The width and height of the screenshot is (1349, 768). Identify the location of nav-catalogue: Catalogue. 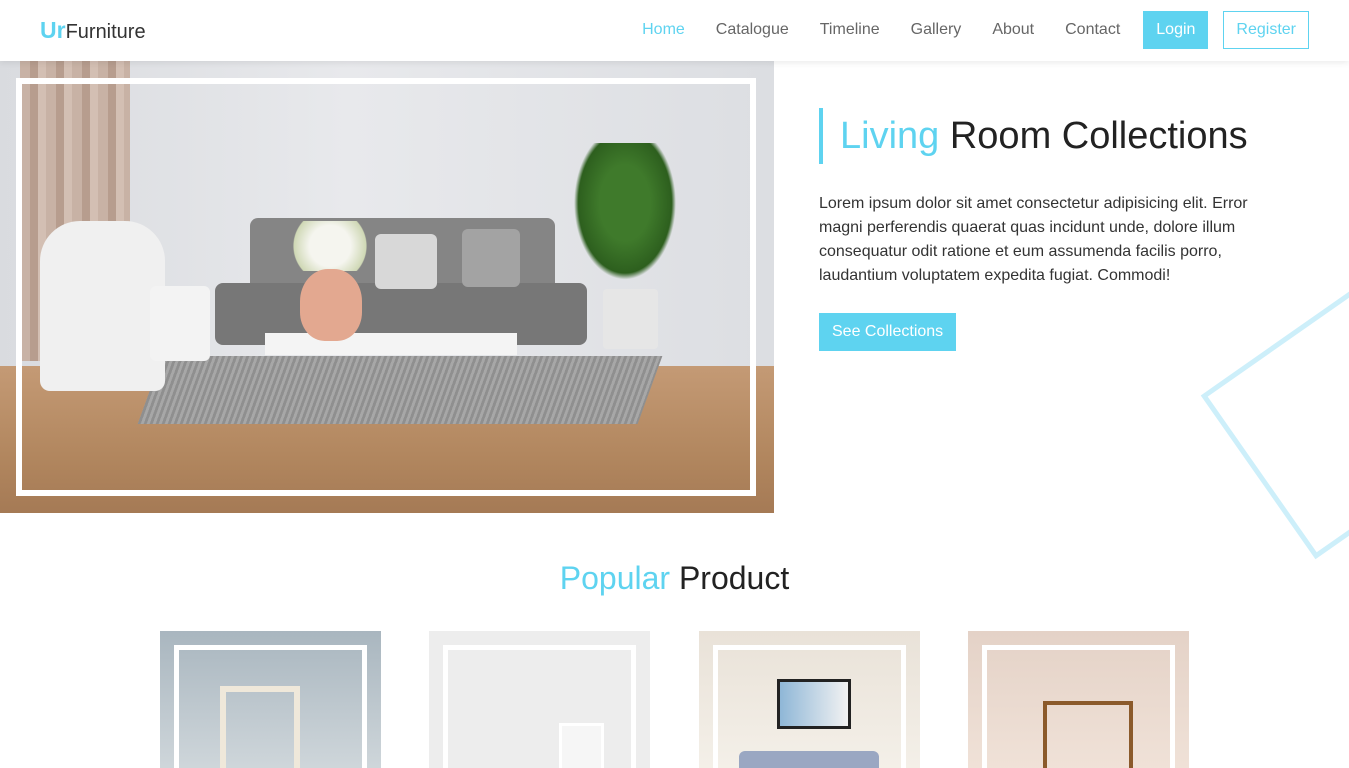
(752, 30).